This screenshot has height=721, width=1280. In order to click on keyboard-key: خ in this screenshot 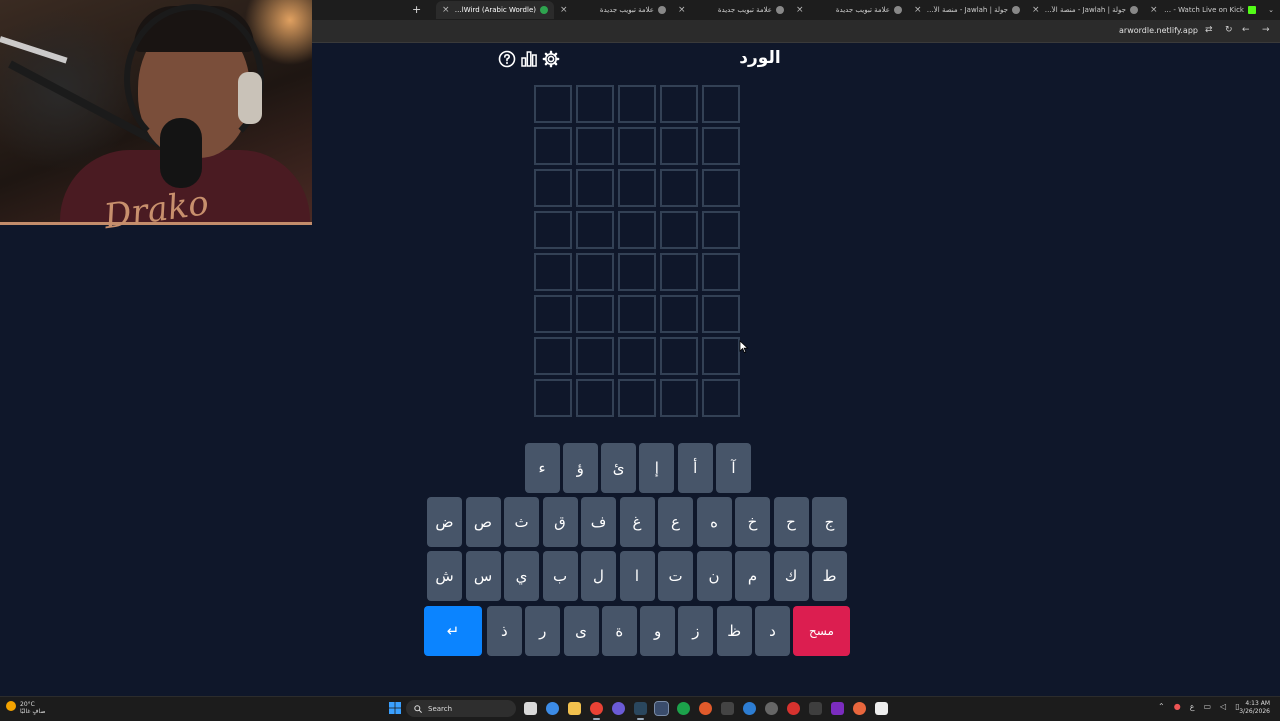, I will do `click(752, 522)`.